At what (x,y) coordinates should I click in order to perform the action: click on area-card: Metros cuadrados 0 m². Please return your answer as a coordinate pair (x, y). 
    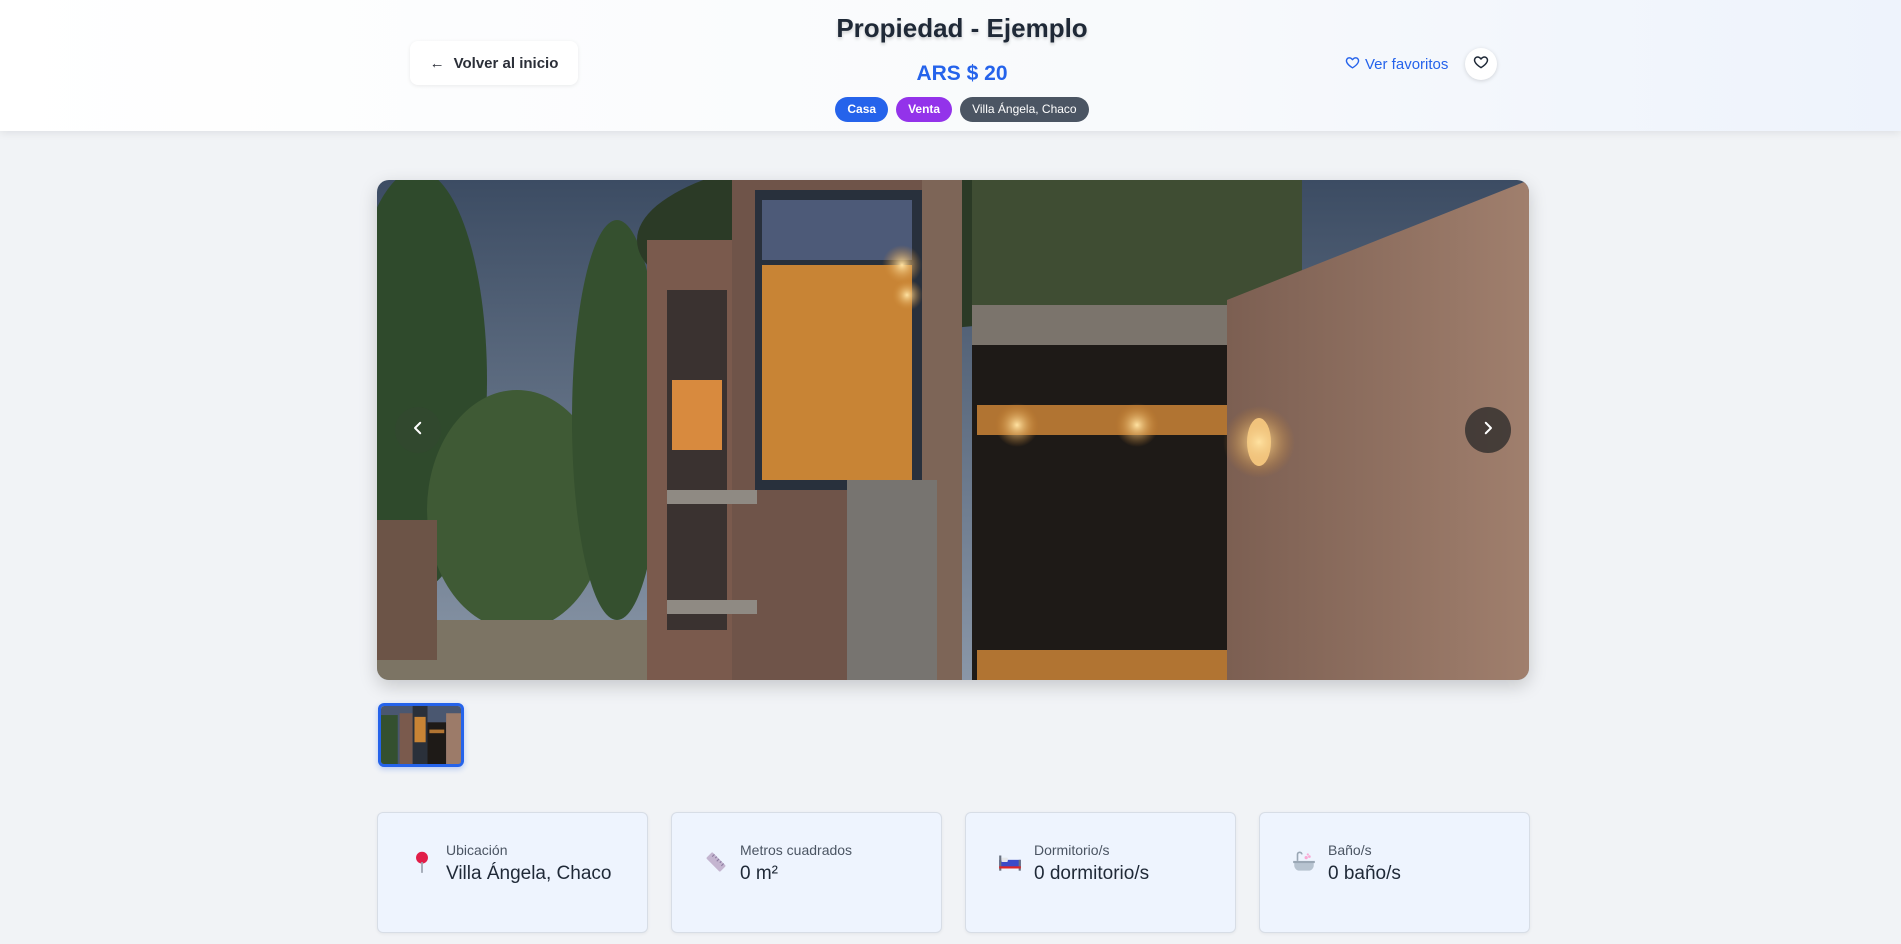
    Looking at the image, I should click on (806, 872).